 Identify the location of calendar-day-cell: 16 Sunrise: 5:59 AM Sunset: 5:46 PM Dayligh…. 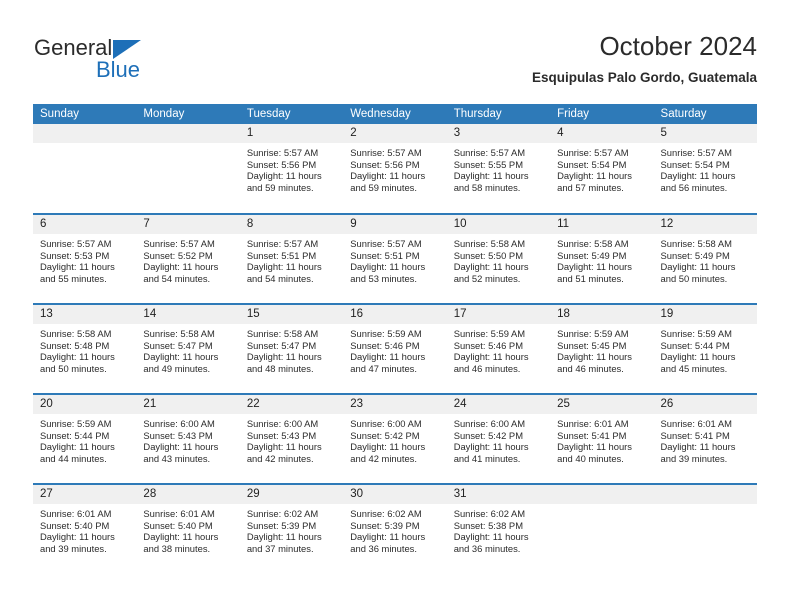
(395, 348).